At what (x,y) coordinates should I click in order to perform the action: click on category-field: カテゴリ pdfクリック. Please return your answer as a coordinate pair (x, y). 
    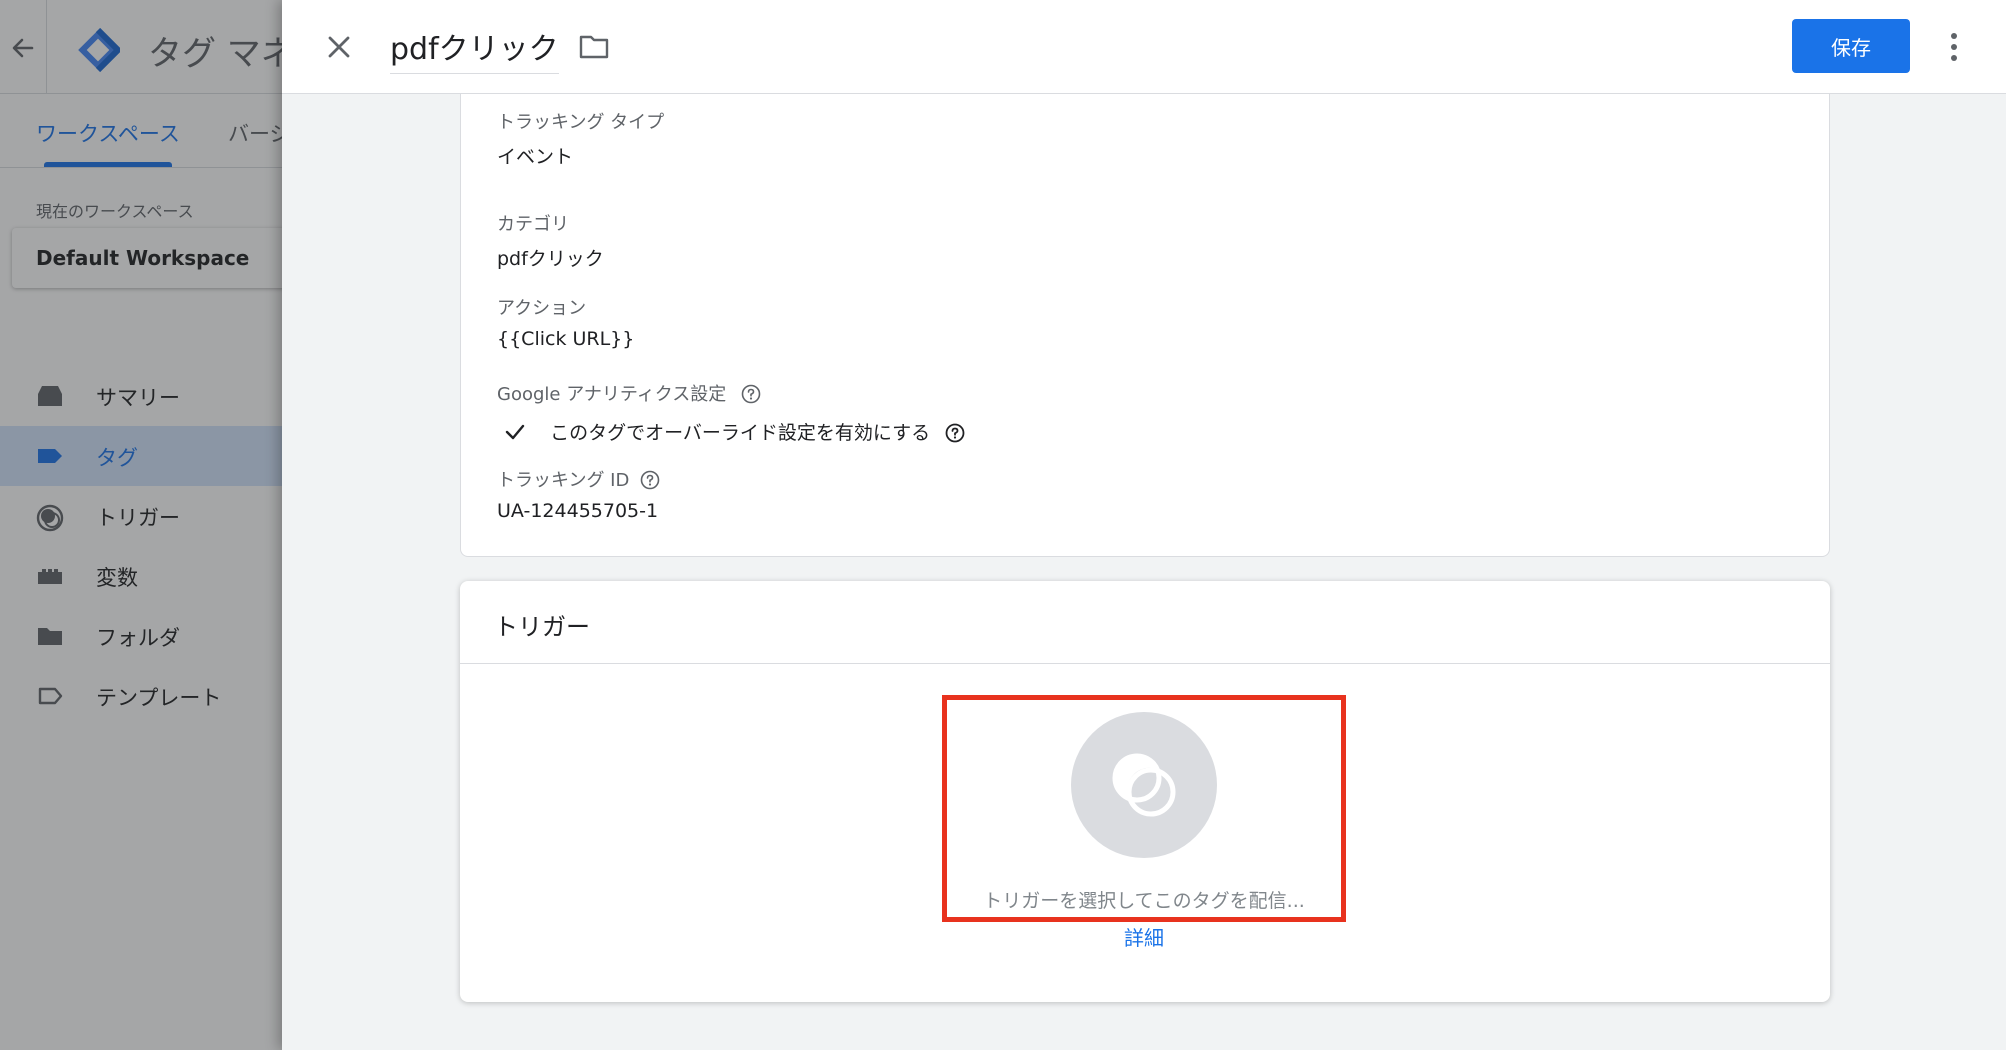
    Looking at the image, I should click on (550, 240).